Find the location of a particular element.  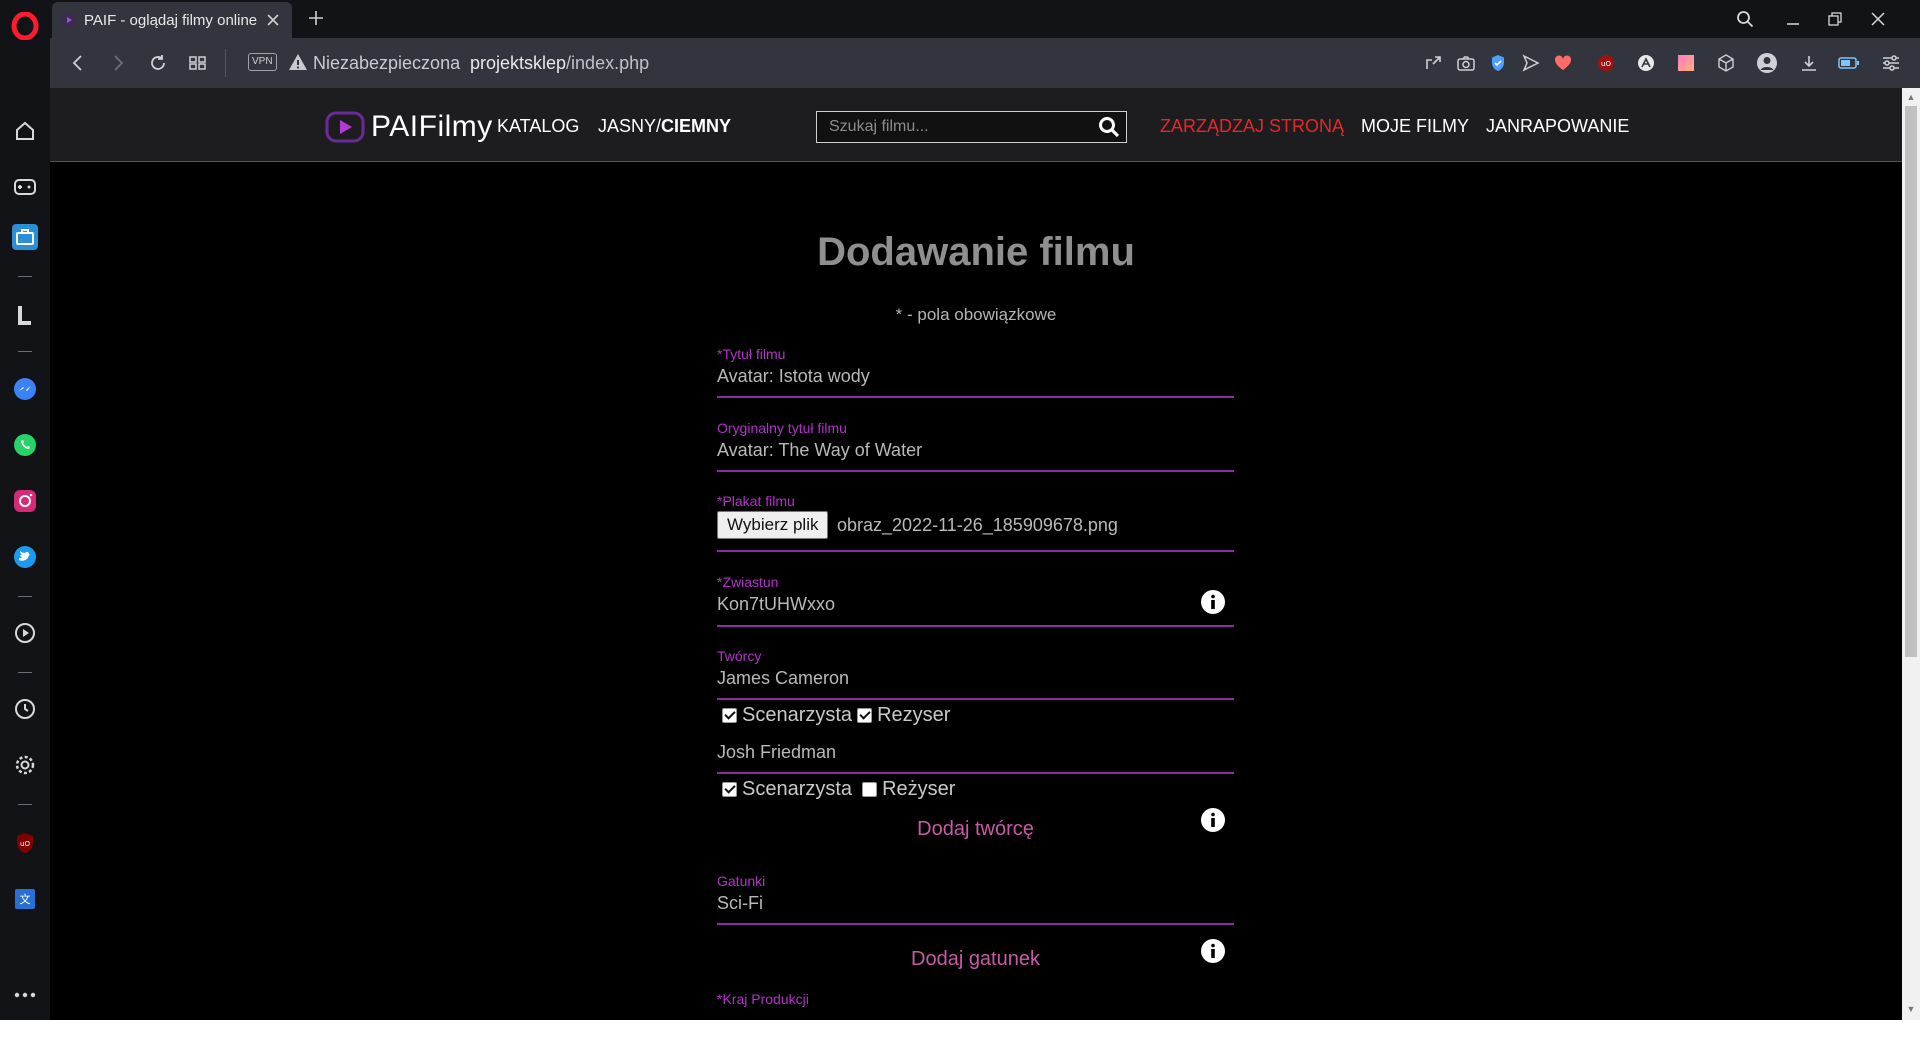

settings-gear-icon is located at coordinates (25, 765).